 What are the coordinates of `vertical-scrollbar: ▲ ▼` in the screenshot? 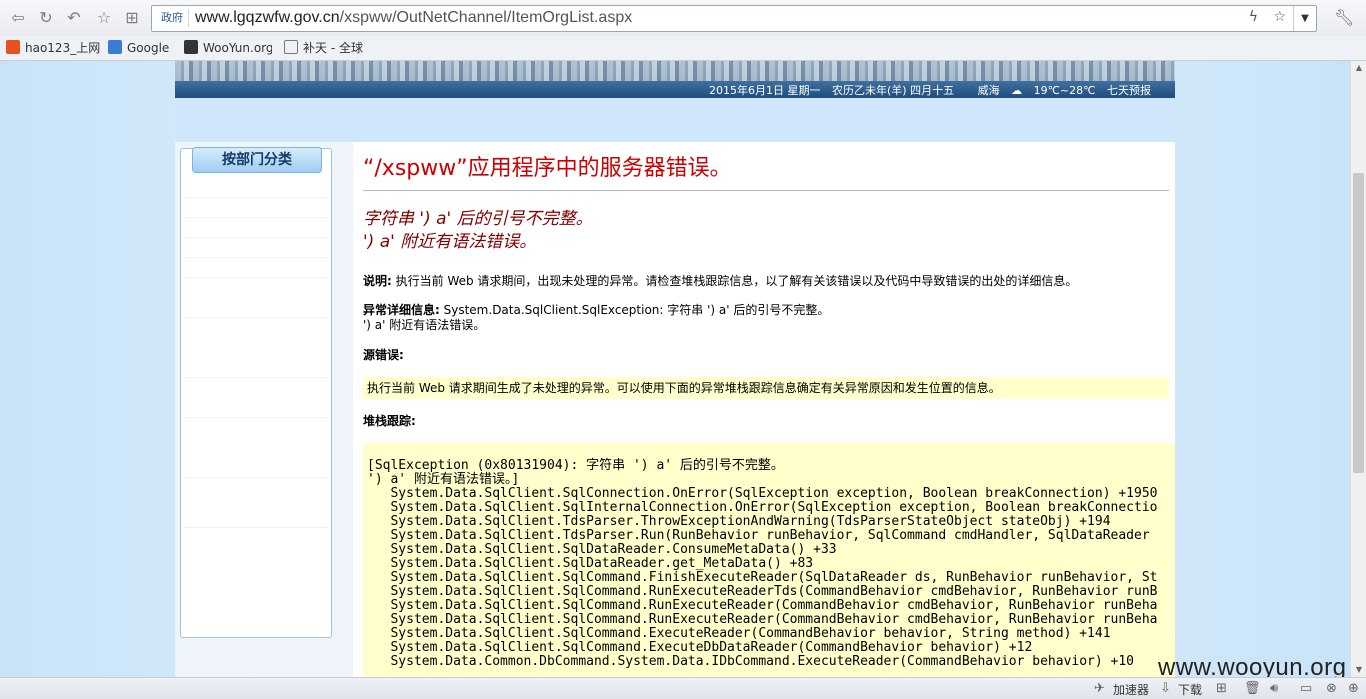 It's located at (1358, 369).